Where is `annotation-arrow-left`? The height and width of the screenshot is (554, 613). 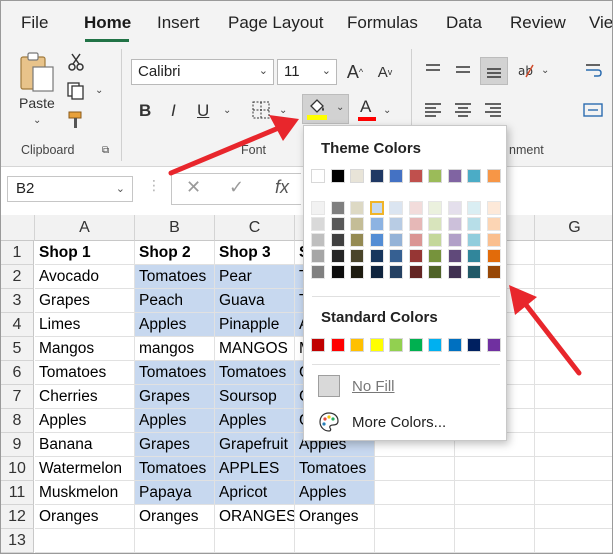 annotation-arrow-left is located at coordinates (226, 150).